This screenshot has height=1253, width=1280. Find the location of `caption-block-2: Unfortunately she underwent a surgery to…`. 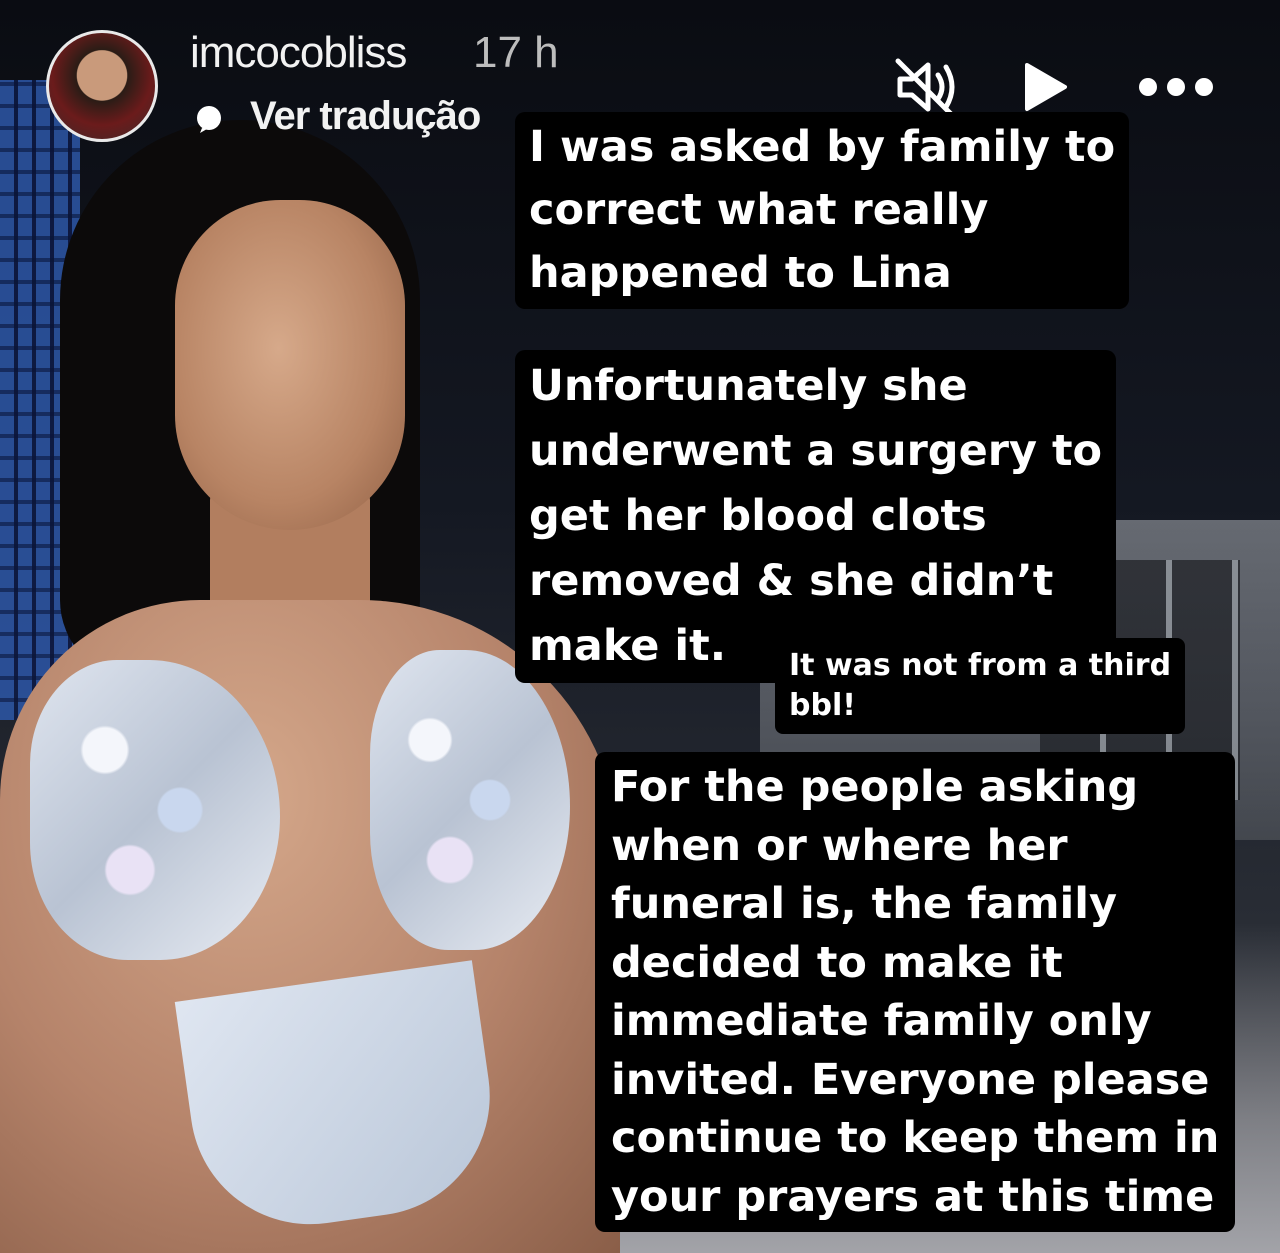

caption-block-2: Unfortunately she underwent a surgery to… is located at coordinates (816, 516).